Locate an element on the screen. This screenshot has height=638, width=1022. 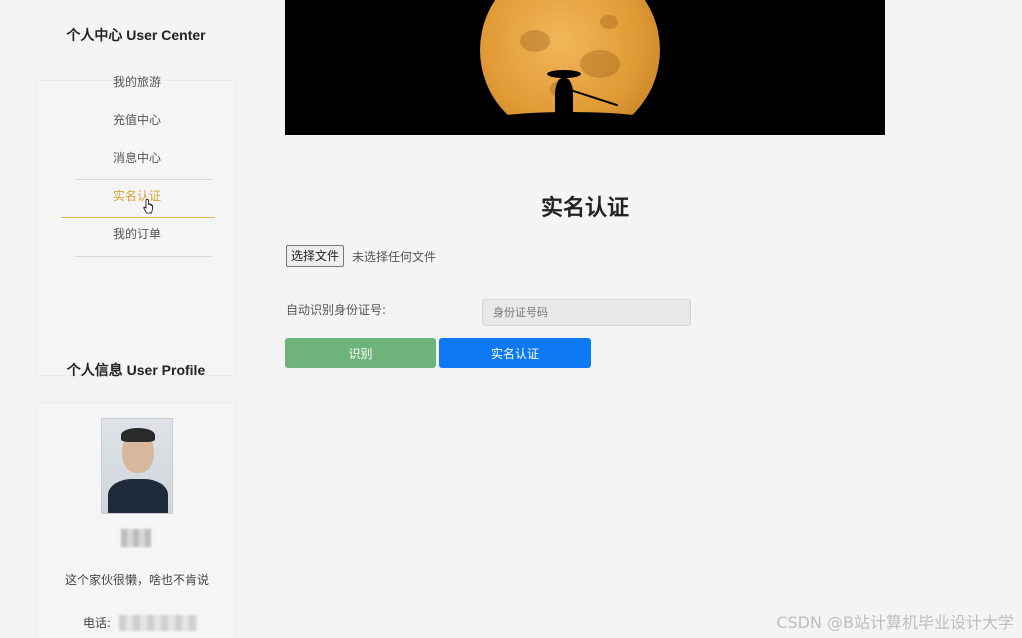
id-number-label: 自动识别身份证号: is located at coordinates (336, 310).